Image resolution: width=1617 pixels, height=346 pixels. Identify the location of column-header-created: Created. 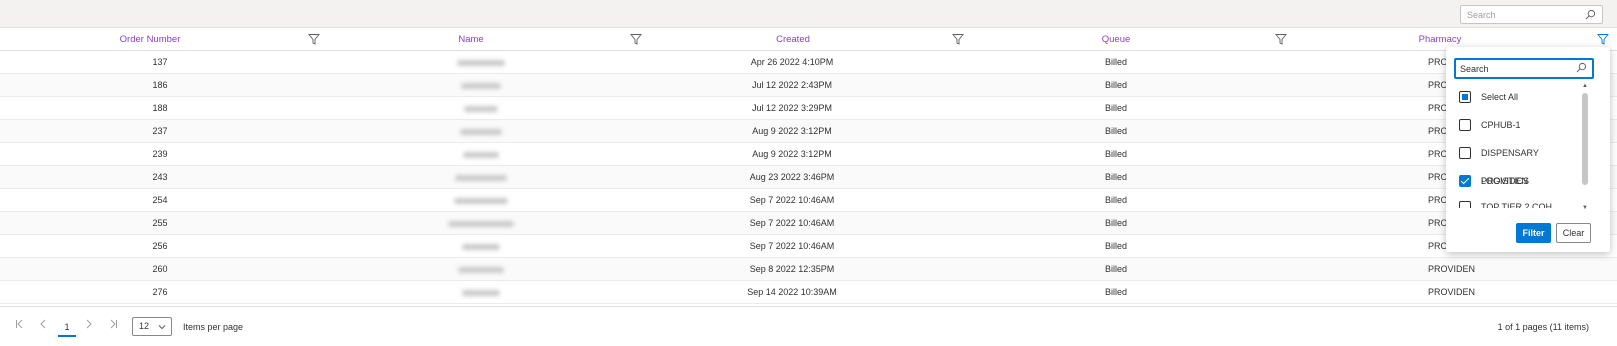
(793, 39).